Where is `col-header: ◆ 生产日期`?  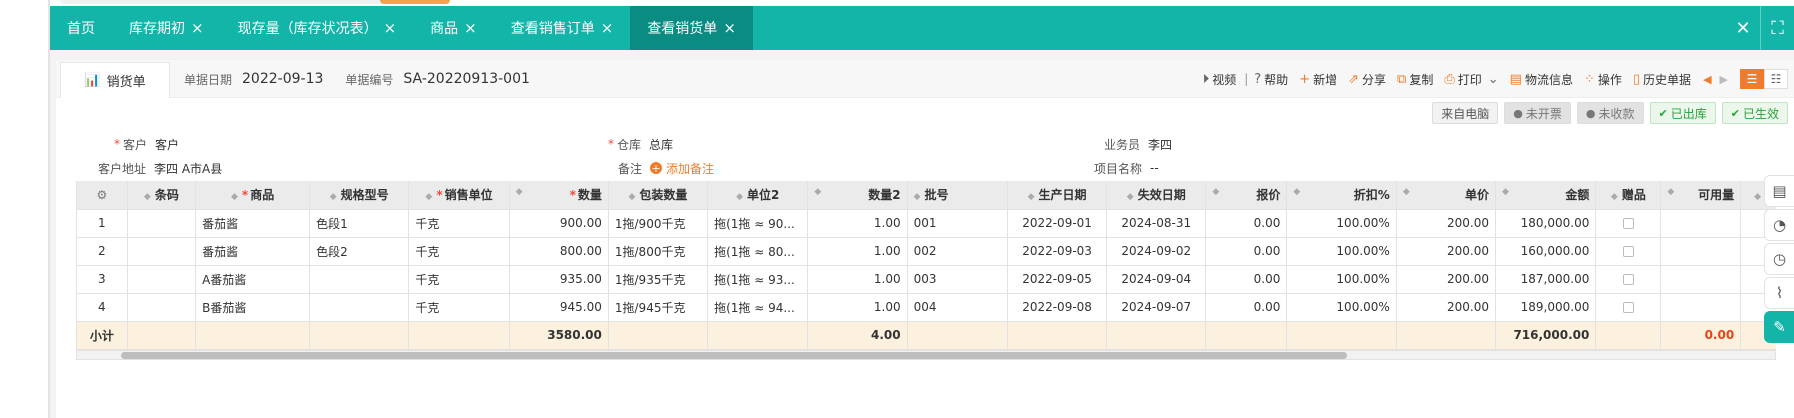 col-header: ◆ 生产日期 is located at coordinates (1057, 195).